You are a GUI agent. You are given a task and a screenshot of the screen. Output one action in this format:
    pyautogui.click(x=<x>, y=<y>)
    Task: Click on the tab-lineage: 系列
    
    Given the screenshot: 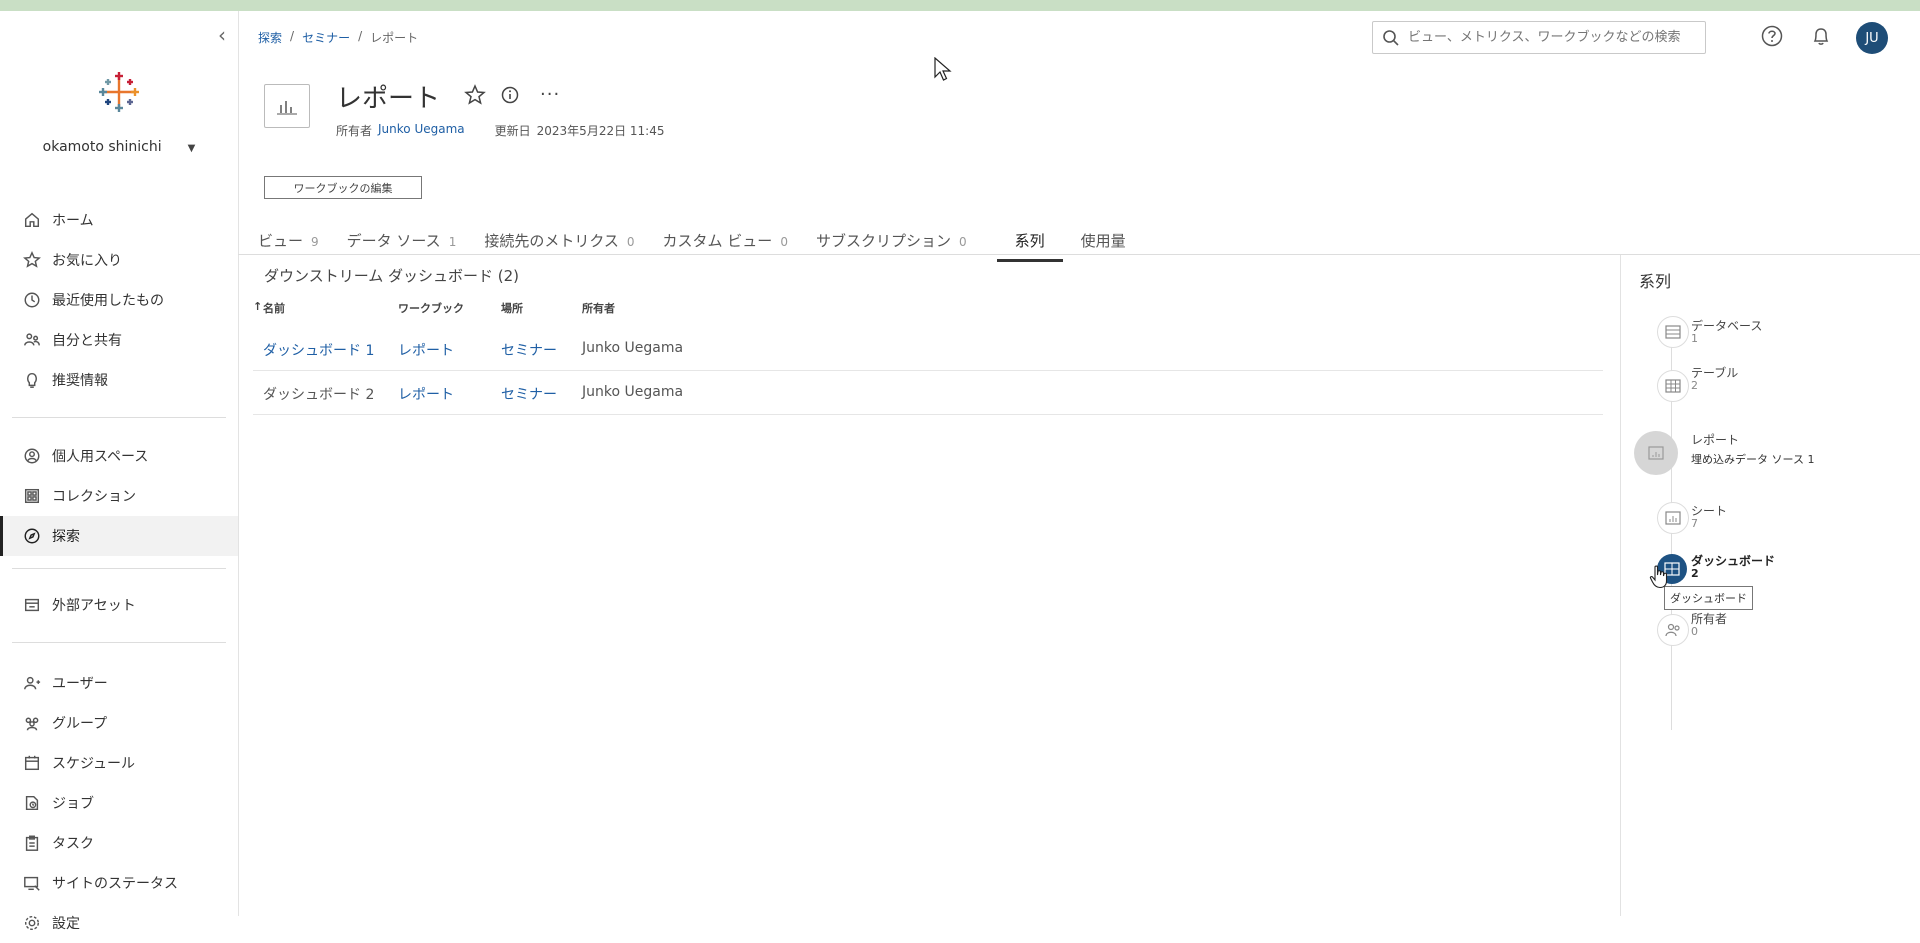 What is the action you would take?
    pyautogui.click(x=1029, y=246)
    